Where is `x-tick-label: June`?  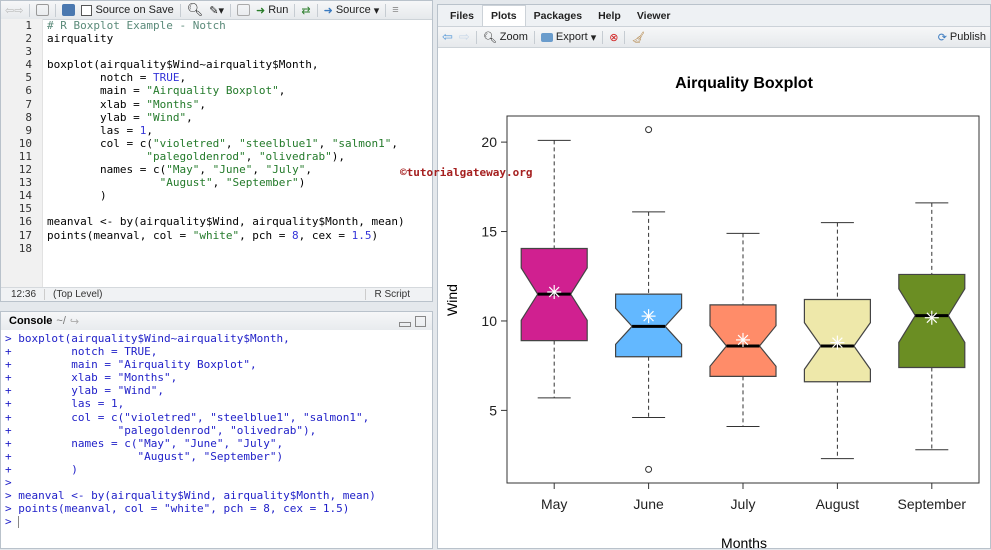 x-tick-label: June is located at coordinates (648, 504).